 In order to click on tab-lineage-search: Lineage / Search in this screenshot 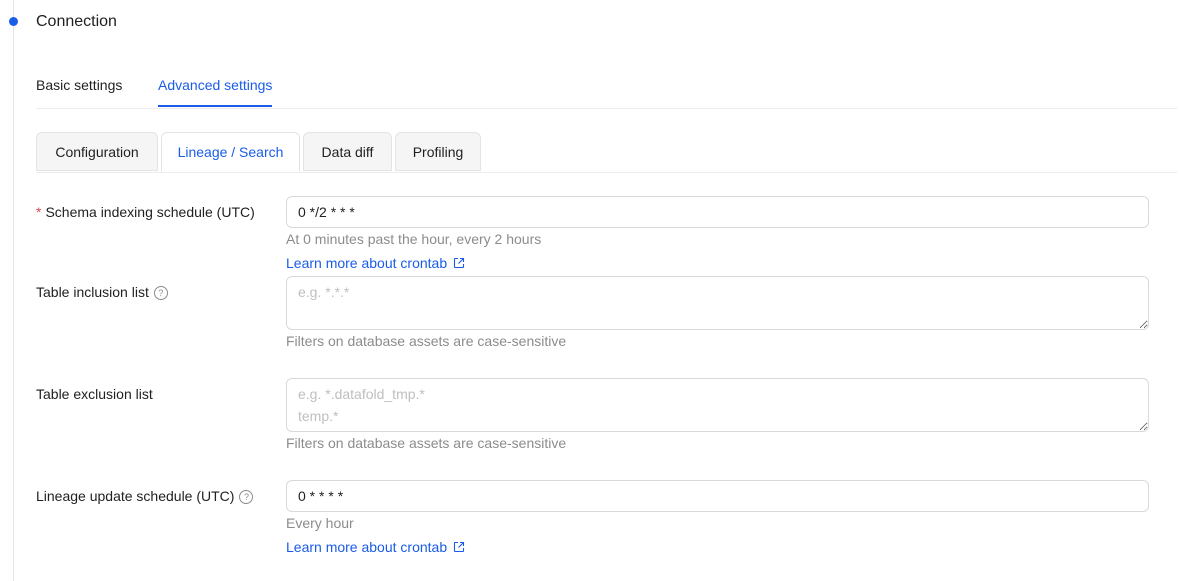, I will do `click(230, 152)`.